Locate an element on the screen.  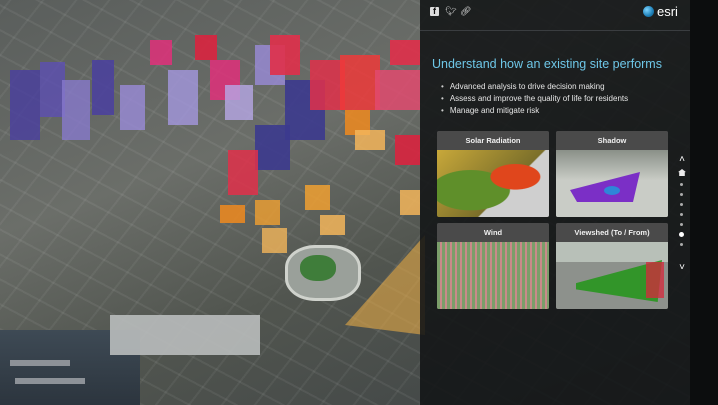
card-solar-radiation: Solar Radiation is located at coordinates (493, 174).